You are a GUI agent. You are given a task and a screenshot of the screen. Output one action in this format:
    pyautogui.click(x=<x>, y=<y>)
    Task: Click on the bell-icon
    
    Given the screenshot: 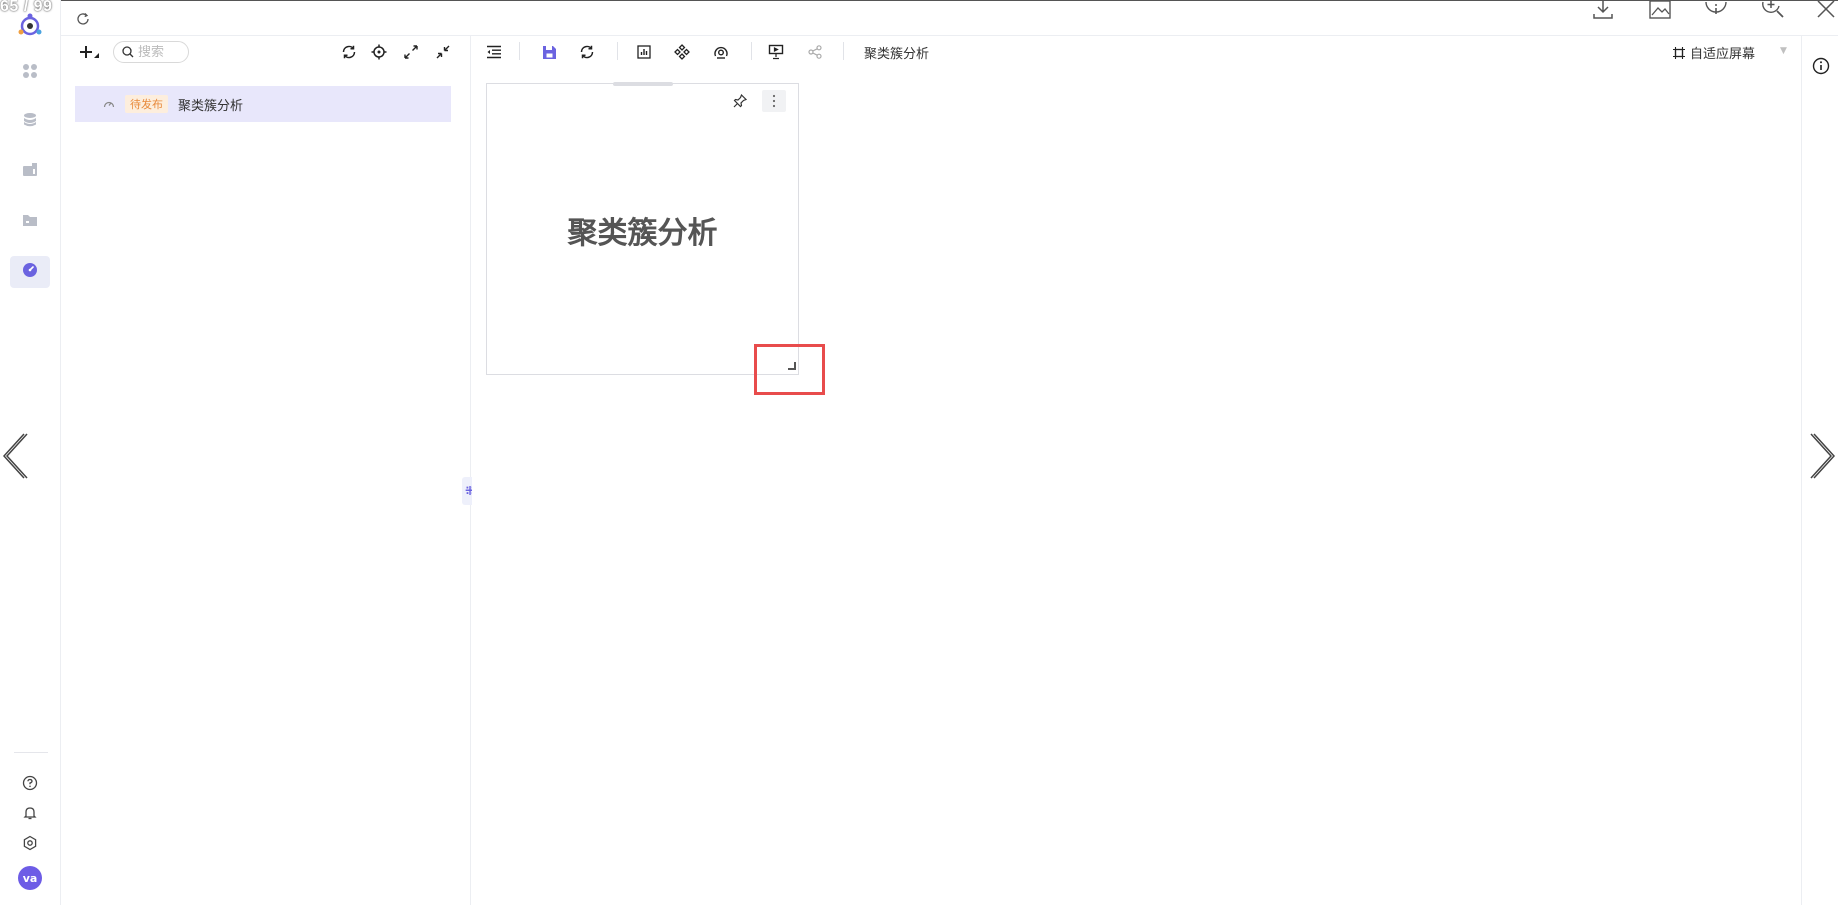 What is the action you would take?
    pyautogui.click(x=30, y=813)
    